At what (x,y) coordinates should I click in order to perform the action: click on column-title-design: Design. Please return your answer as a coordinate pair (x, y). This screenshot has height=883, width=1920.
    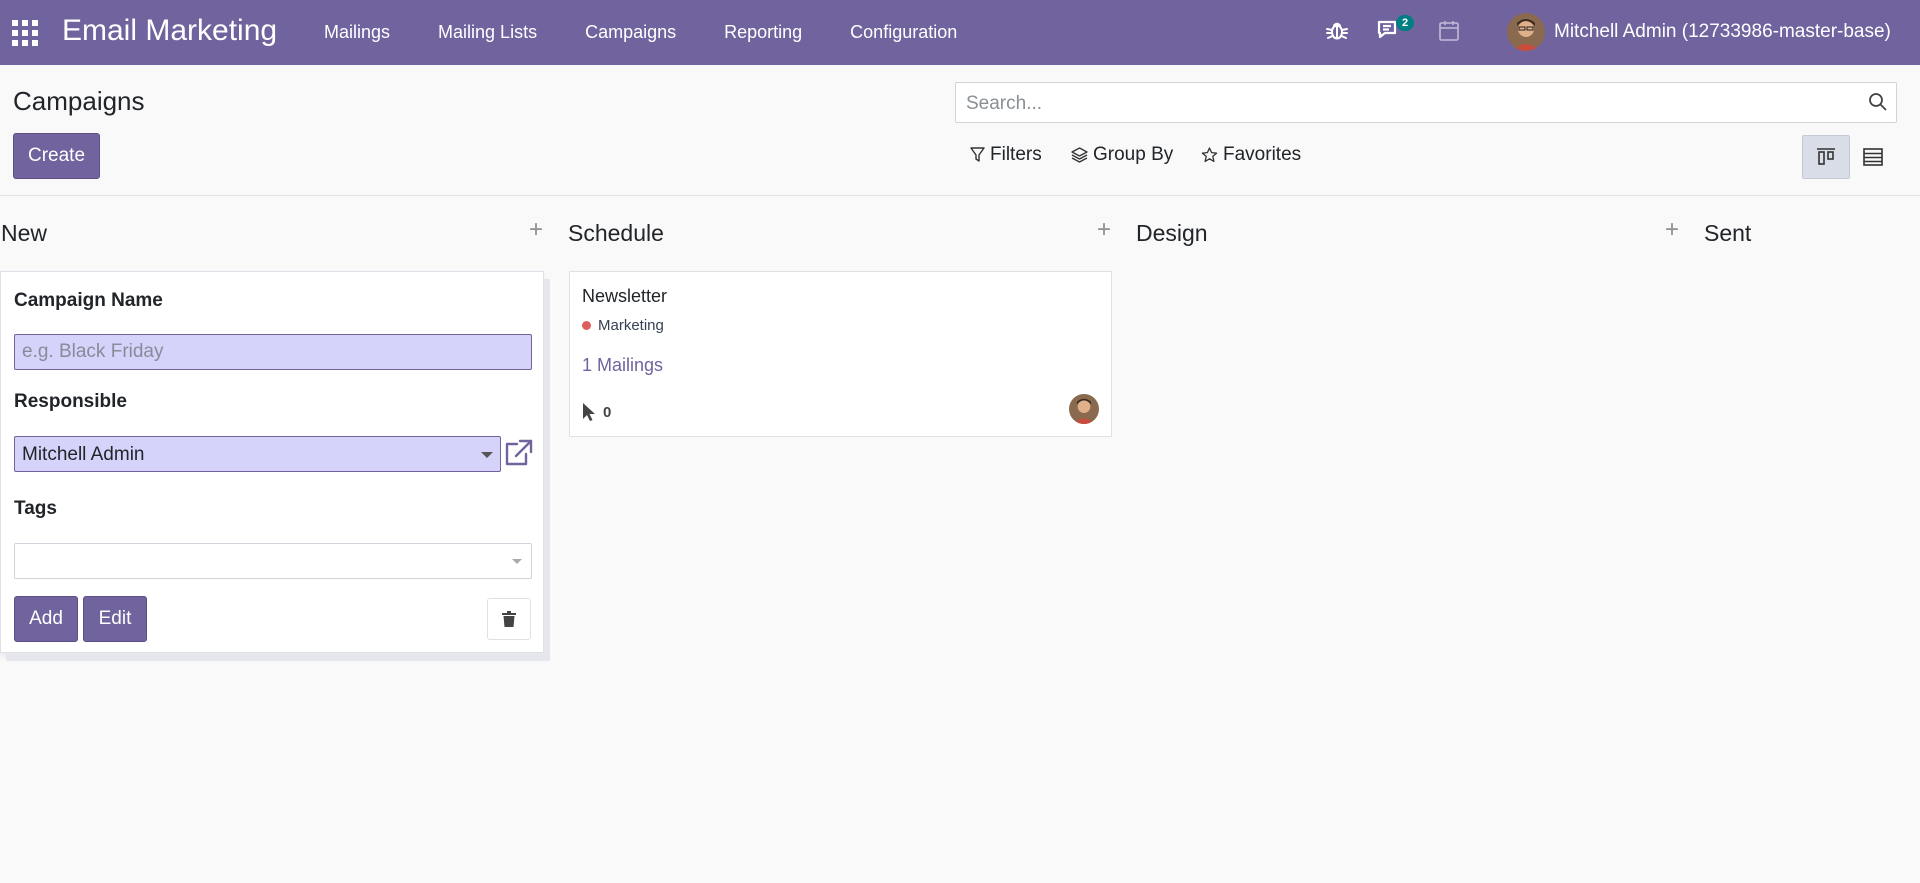
    Looking at the image, I should click on (1172, 233).